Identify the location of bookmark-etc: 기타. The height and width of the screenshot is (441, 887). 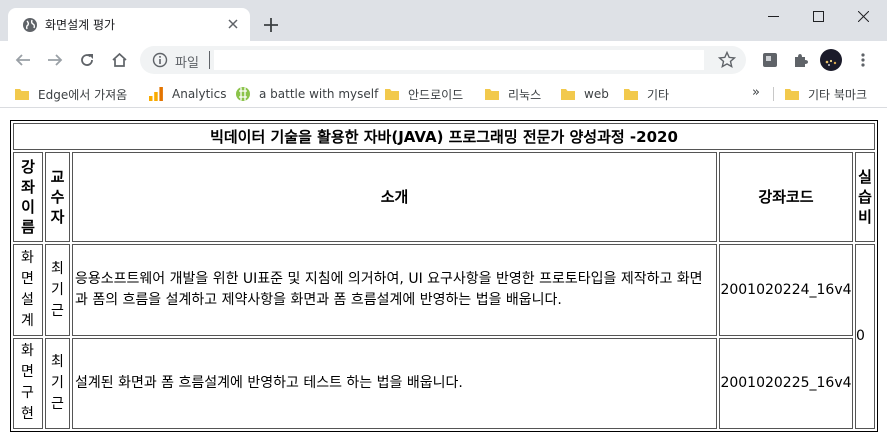
(646, 94).